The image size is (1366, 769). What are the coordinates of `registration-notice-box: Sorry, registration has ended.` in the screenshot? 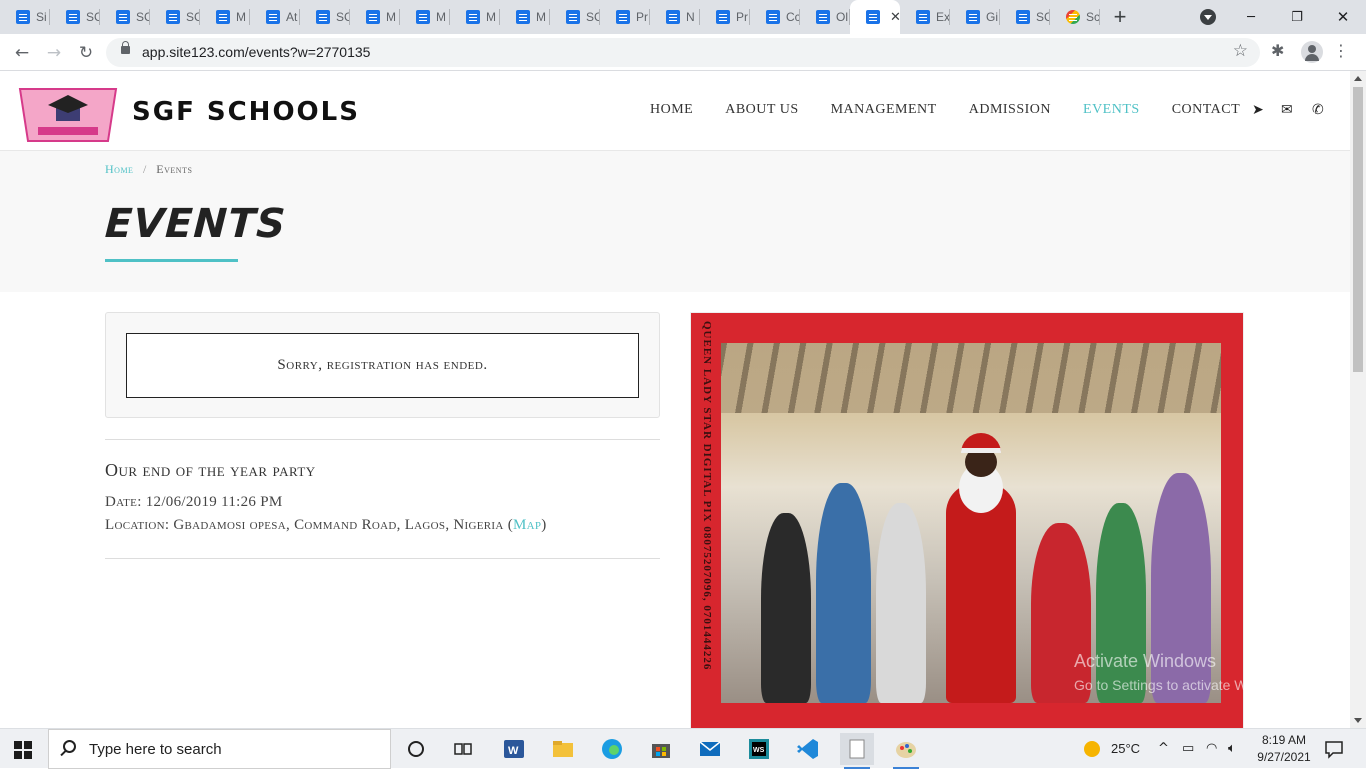 It's located at (382, 365).